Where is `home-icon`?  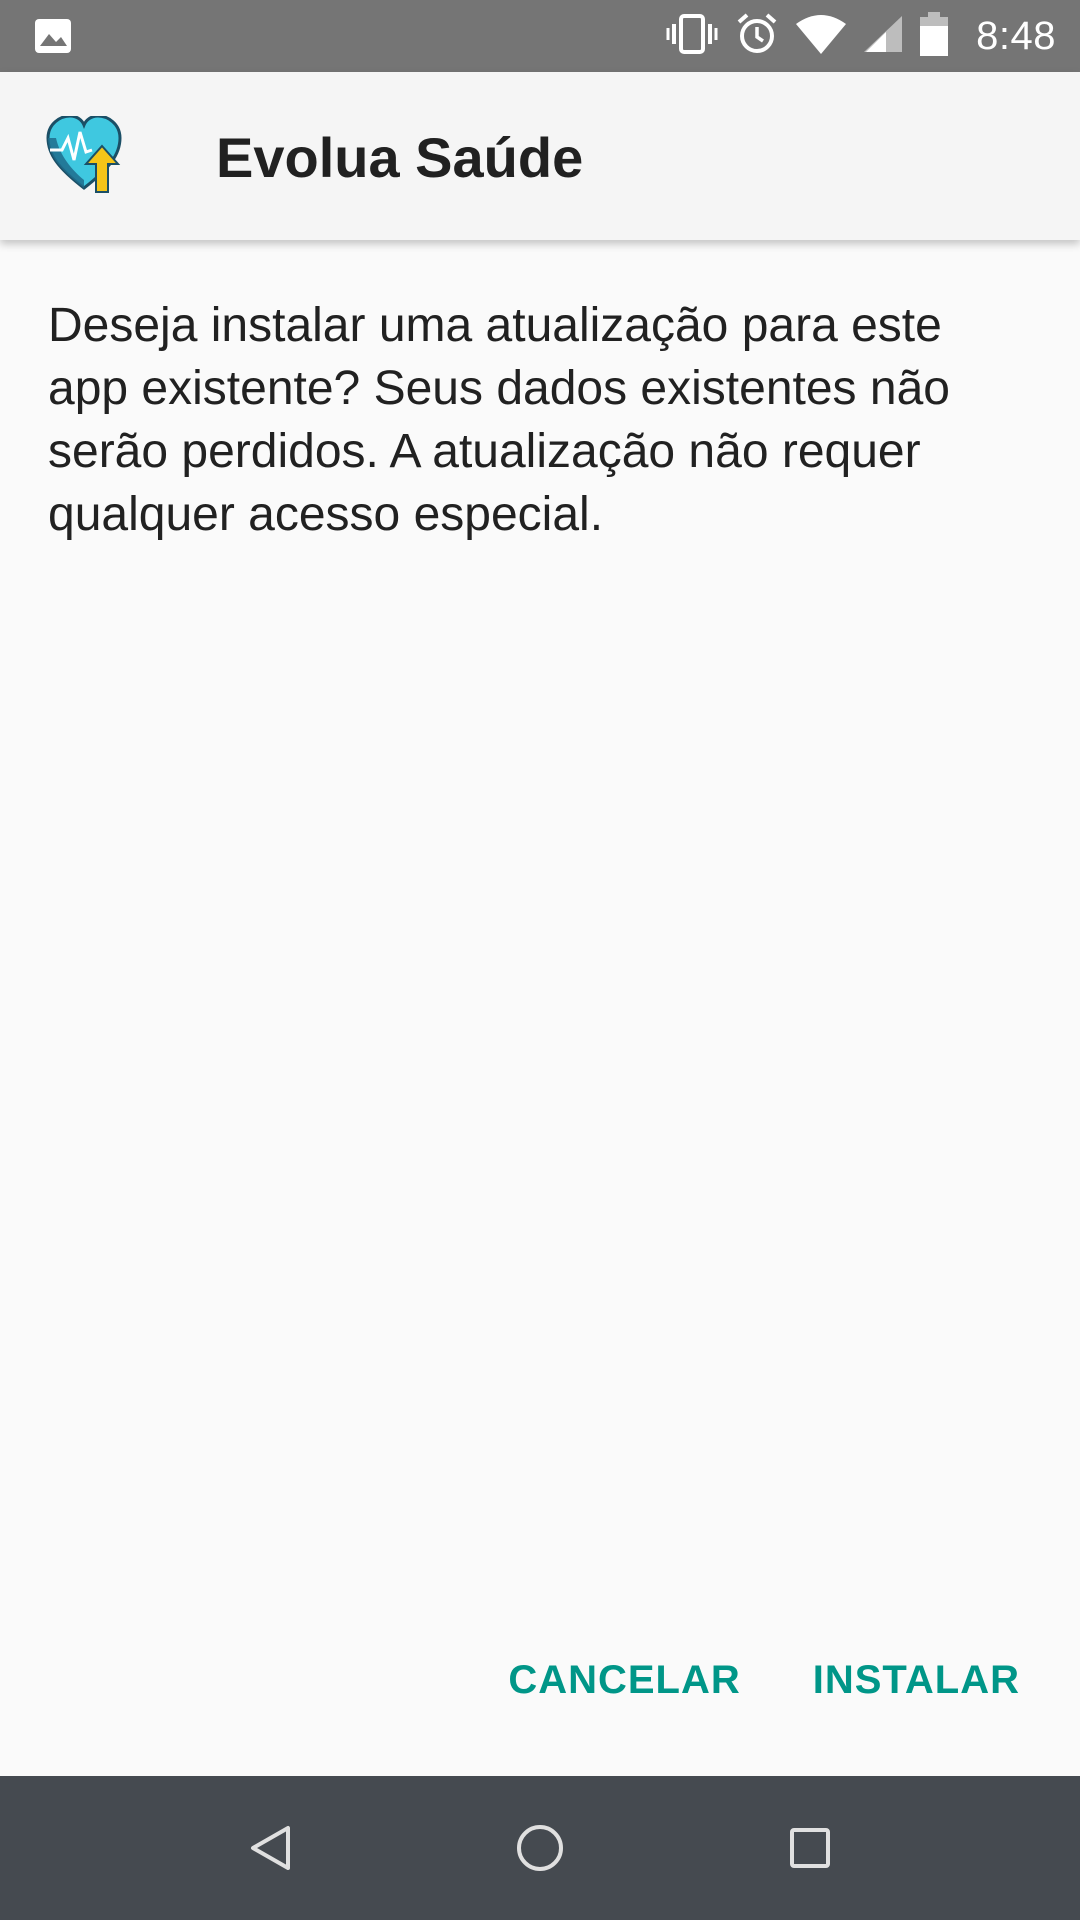 home-icon is located at coordinates (540, 1848).